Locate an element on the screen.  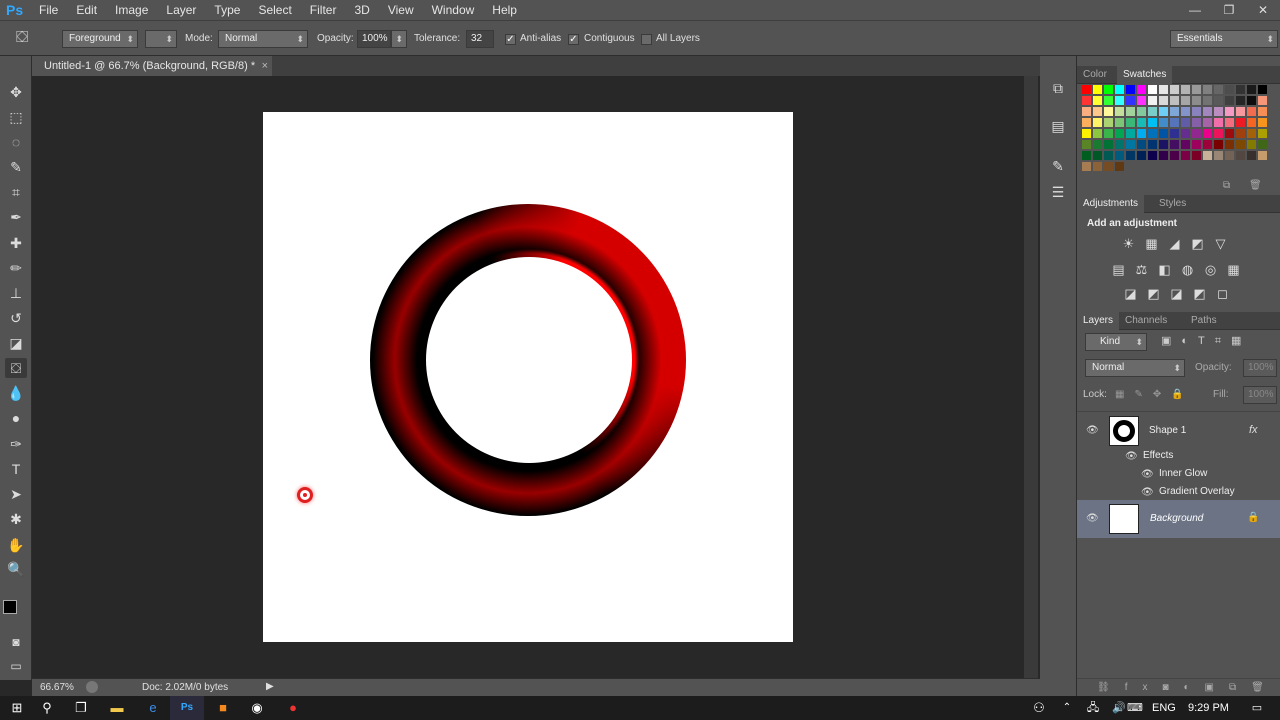
hue-saturation-icon: ▤ is located at coordinates (1118, 270).